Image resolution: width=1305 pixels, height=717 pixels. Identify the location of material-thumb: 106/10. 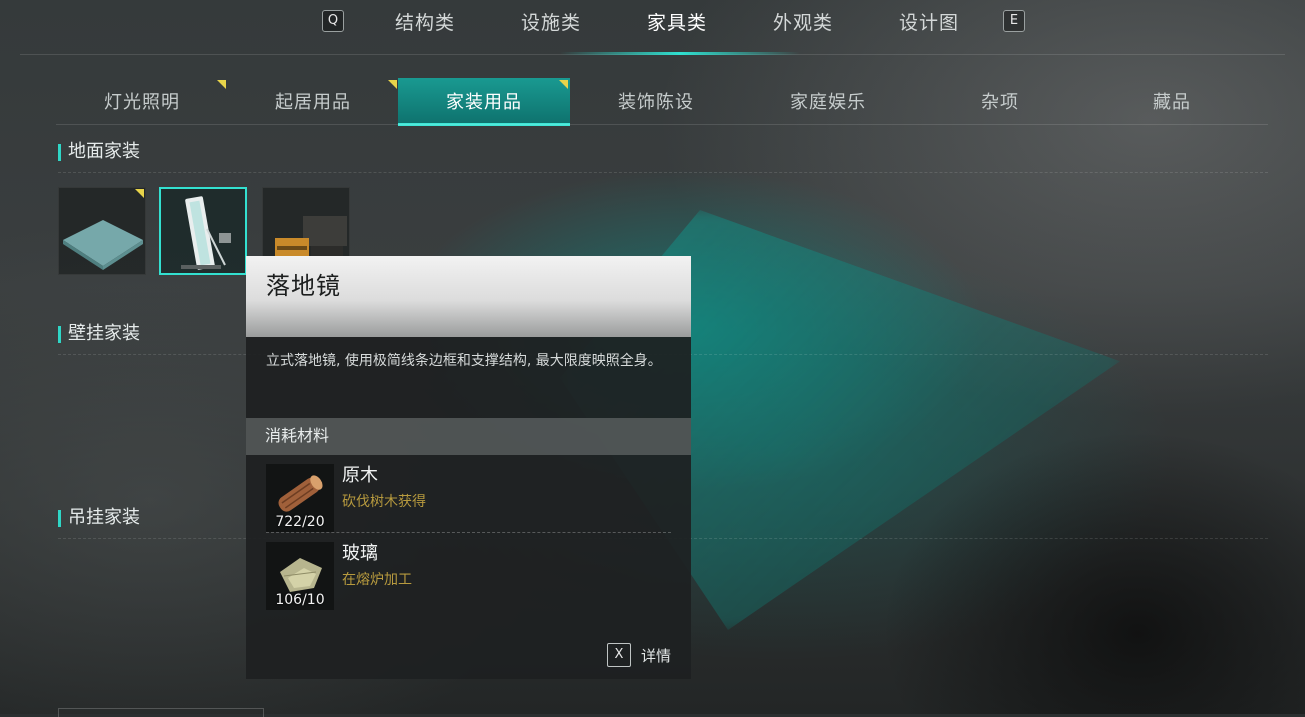
(300, 576).